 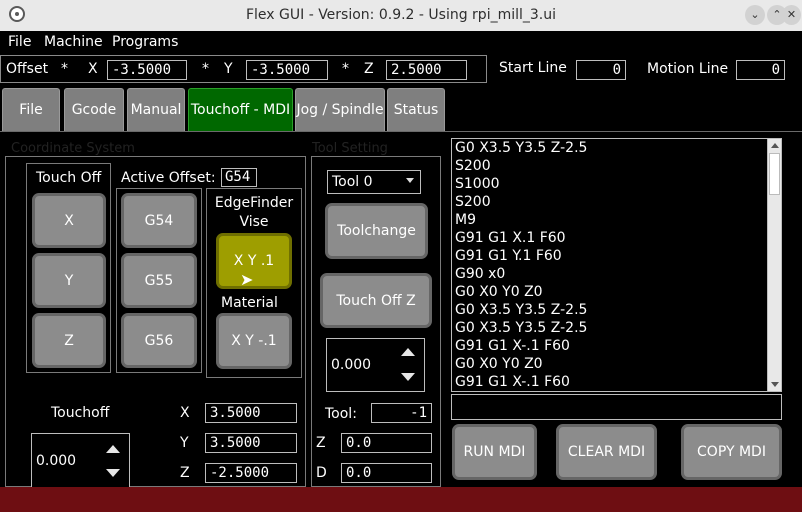 I want to click on g56-button: G56, so click(x=159, y=340).